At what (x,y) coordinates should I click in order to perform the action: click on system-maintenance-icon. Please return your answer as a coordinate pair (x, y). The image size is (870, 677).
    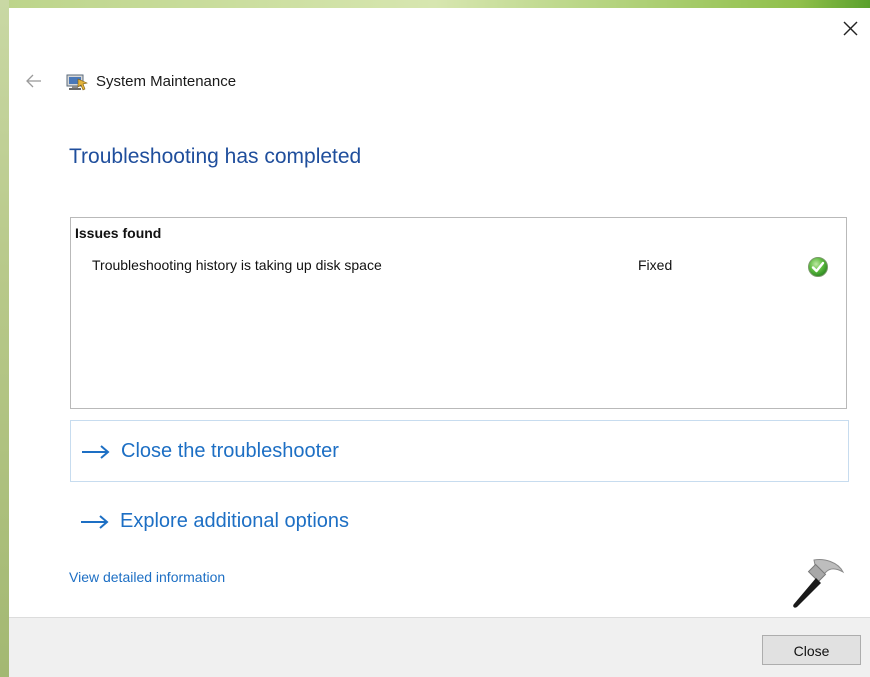
    Looking at the image, I should click on (77, 82).